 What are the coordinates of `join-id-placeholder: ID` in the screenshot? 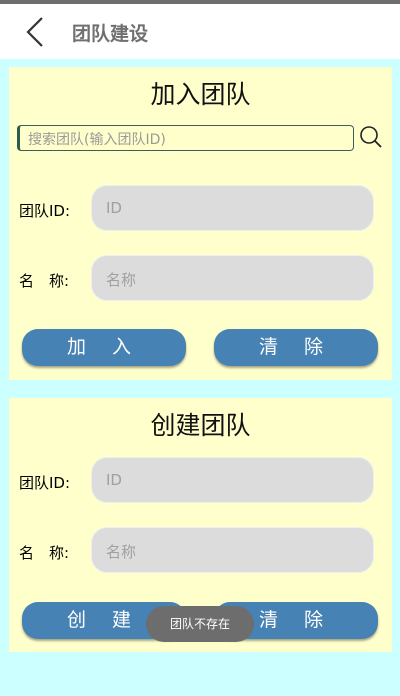 It's located at (114, 208).